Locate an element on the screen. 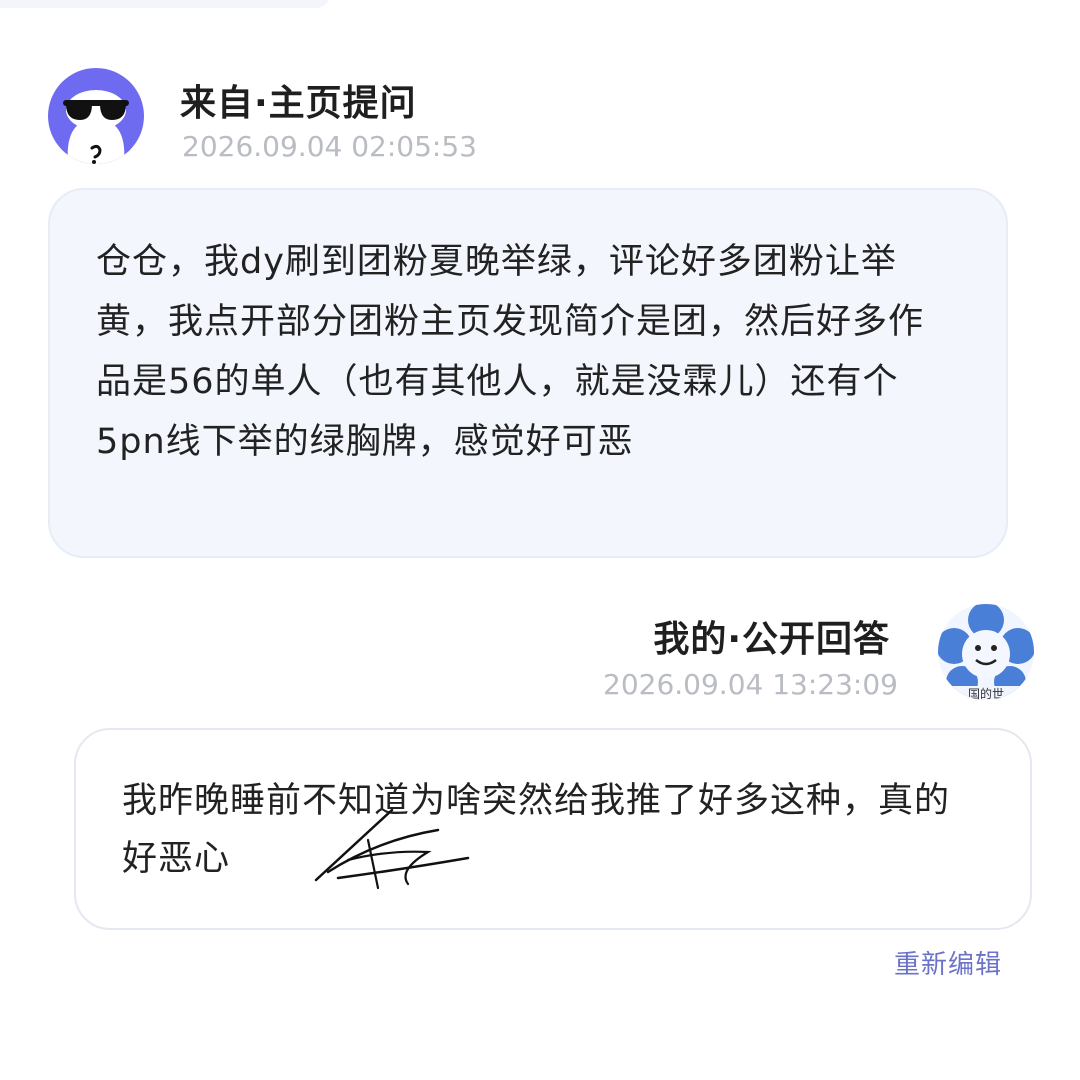 This screenshot has height=1080, width=1080. answer-timestamp: 2026.09.04 13:23:09 is located at coordinates (750, 684).